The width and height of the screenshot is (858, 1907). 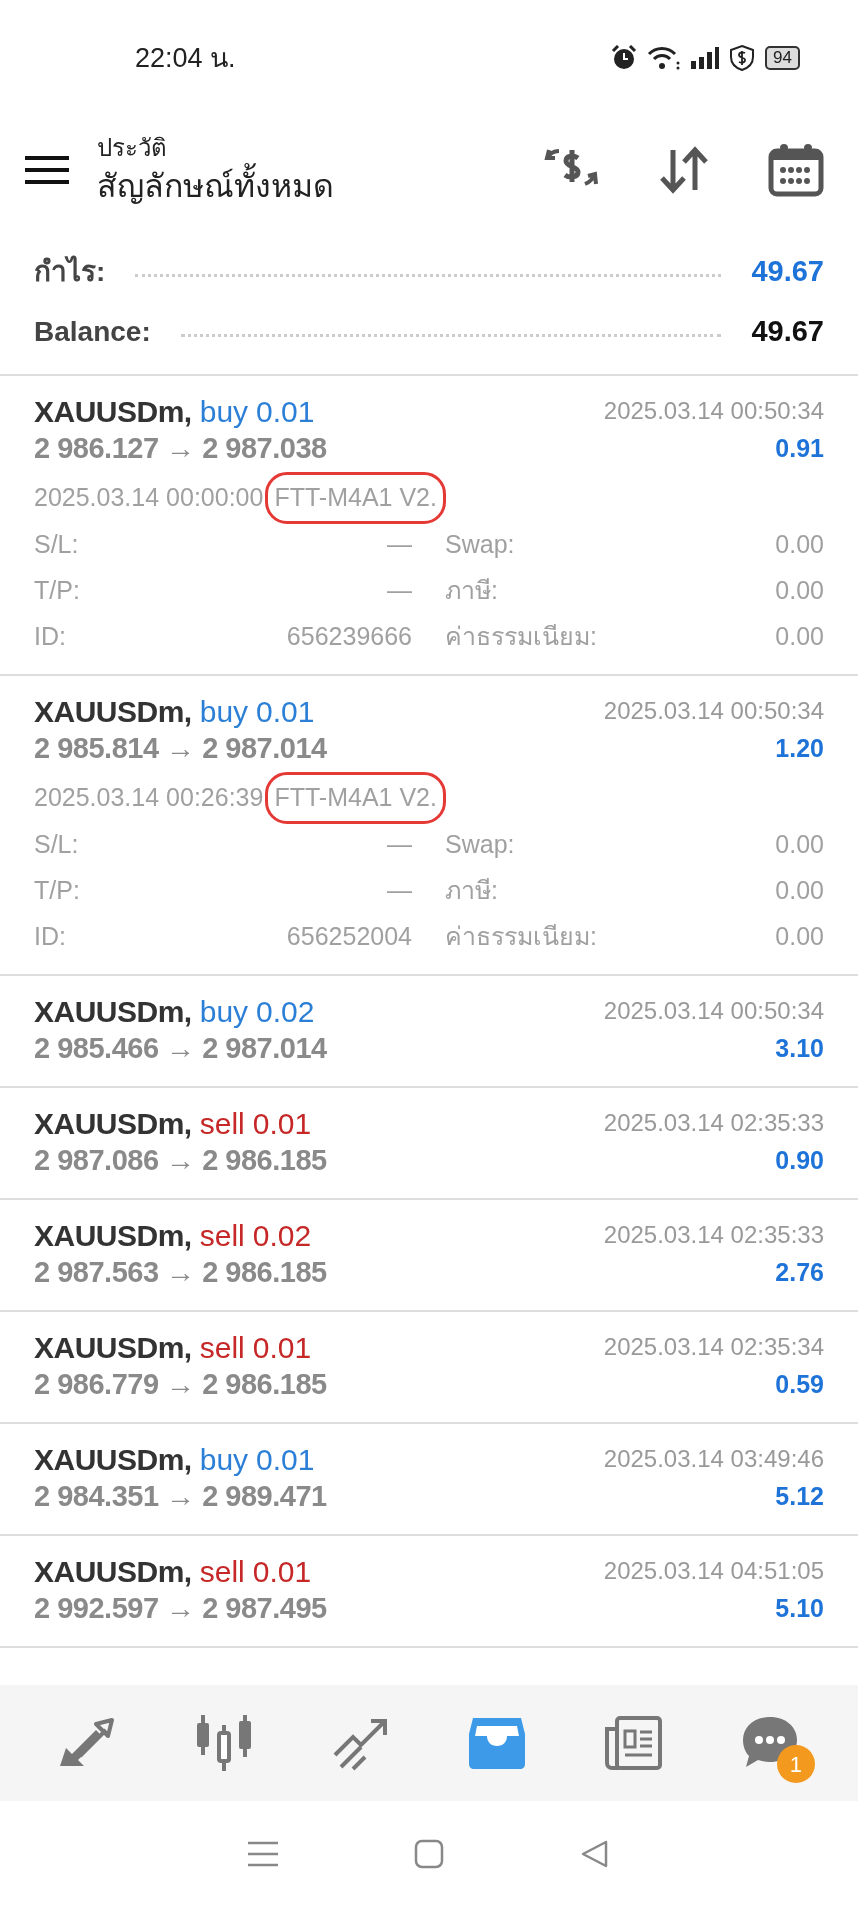 I want to click on profit-value: 3.10, so click(x=799, y=1049).